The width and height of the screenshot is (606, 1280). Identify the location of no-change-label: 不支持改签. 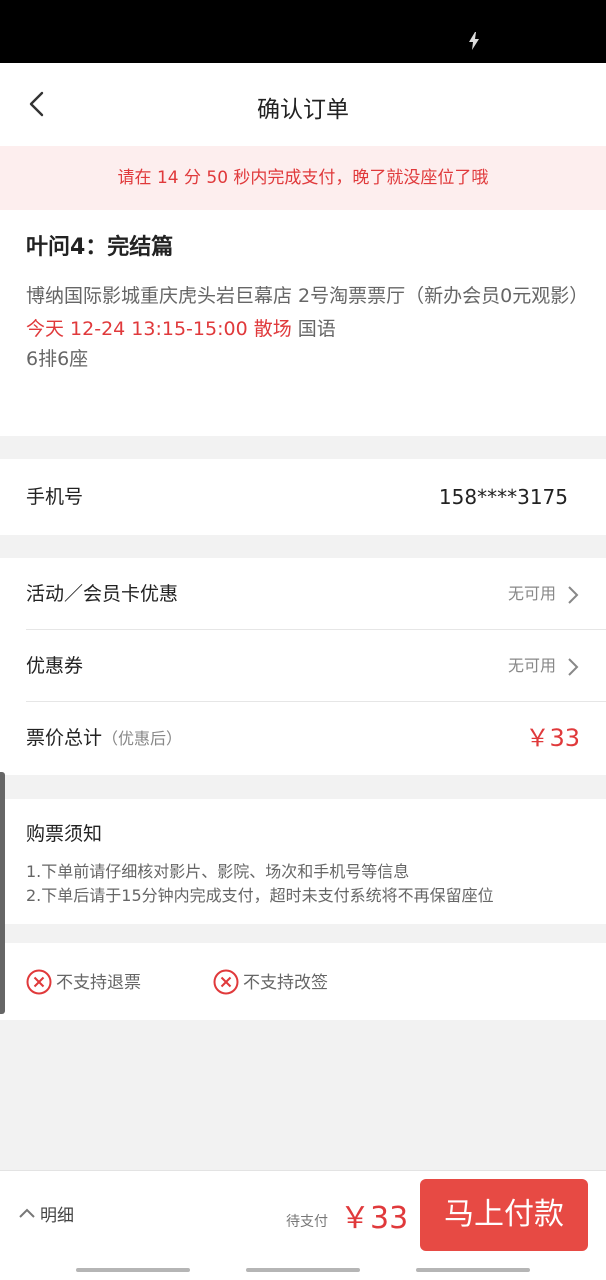
(285, 983).